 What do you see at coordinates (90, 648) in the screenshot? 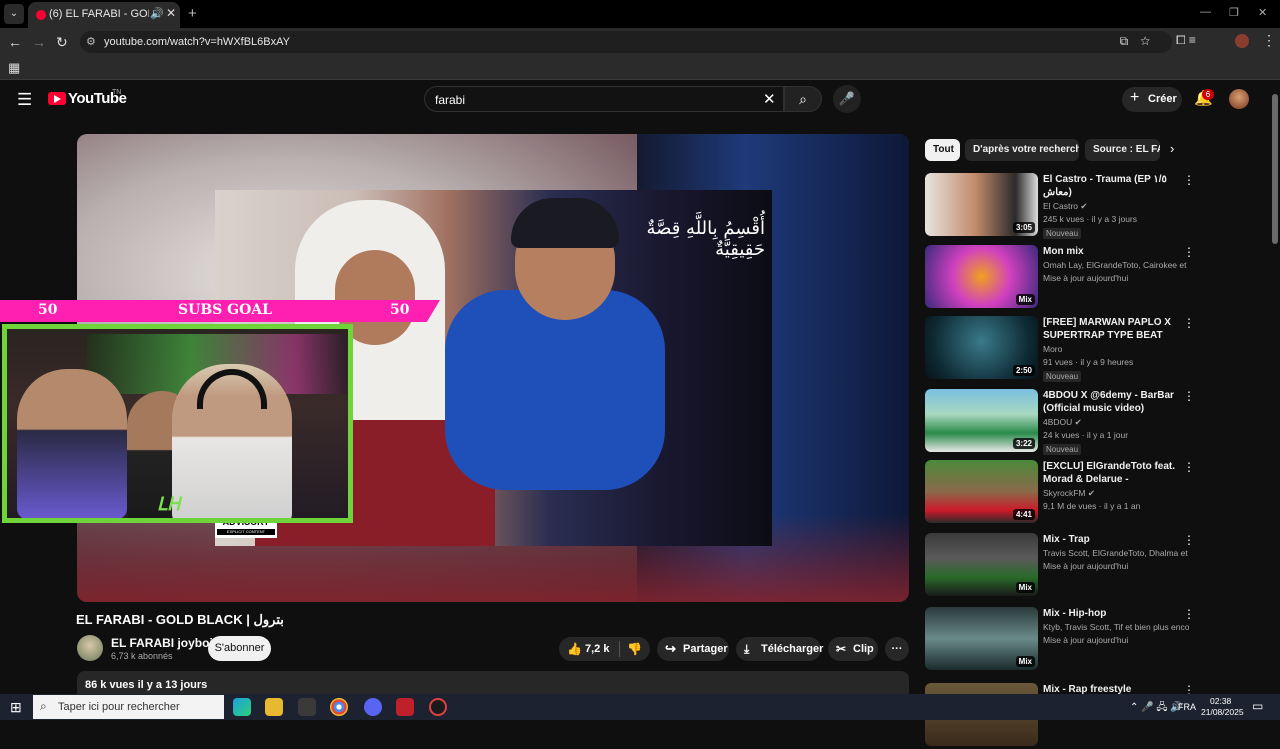
I see `channel-avatar` at bounding box center [90, 648].